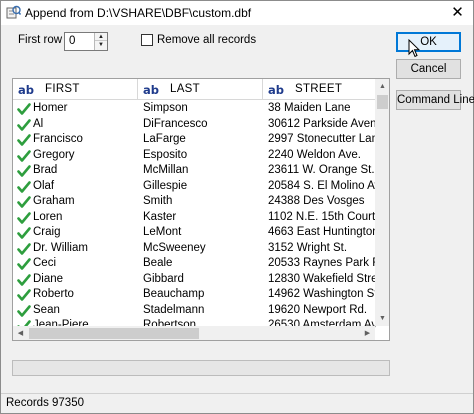 The image size is (474, 414). Describe the element at coordinates (322, 156) in the screenshot. I see `table-cell: 2240 Weldon Ave.` at that location.